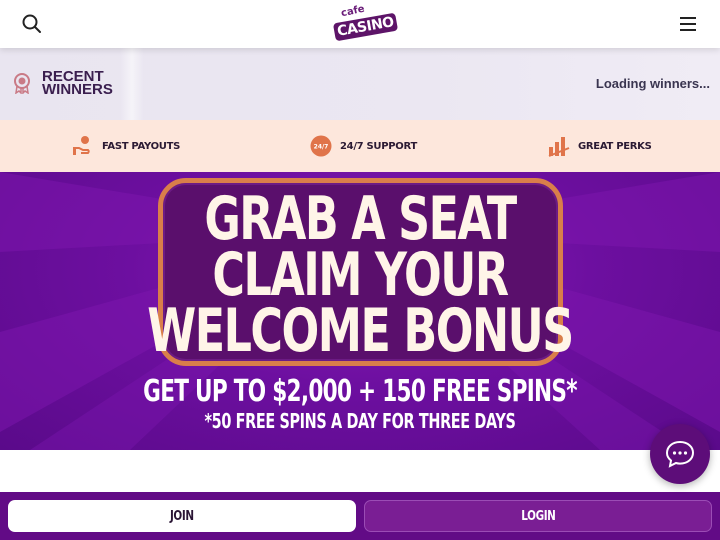 The width and height of the screenshot is (720, 540). I want to click on hamburger-menu-icon, so click(688, 24).